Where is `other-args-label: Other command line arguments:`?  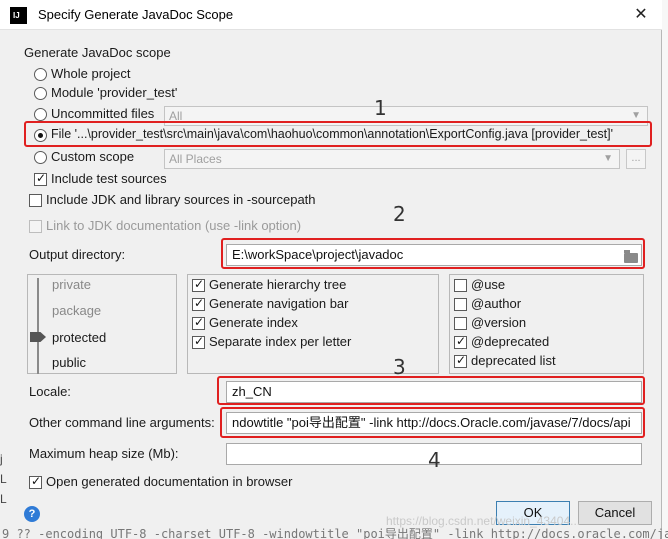
other-args-label: Other command line arguments: is located at coordinates (122, 422).